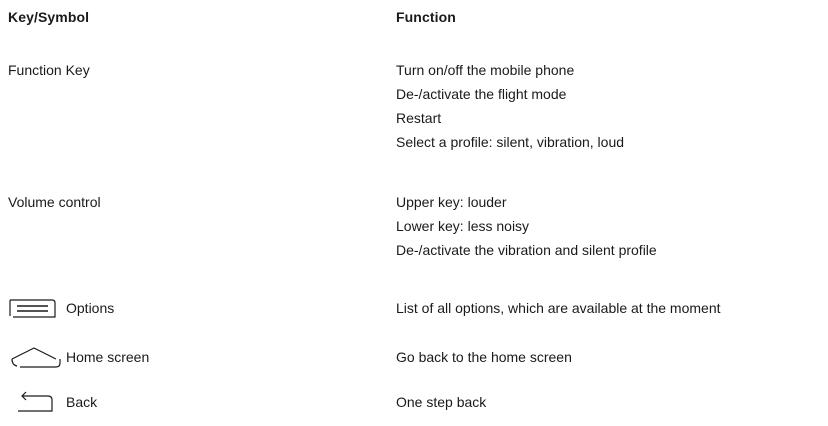 The width and height of the screenshot is (828, 426). I want to click on key-label: Function Key, so click(49, 70).